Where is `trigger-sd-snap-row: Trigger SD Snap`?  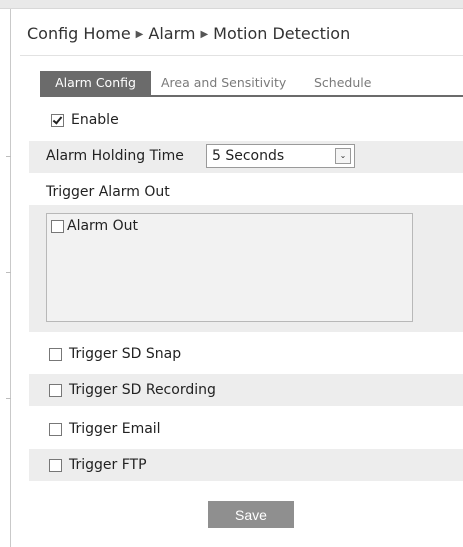
trigger-sd-snap-row: Trigger SD Snap is located at coordinates (246, 354).